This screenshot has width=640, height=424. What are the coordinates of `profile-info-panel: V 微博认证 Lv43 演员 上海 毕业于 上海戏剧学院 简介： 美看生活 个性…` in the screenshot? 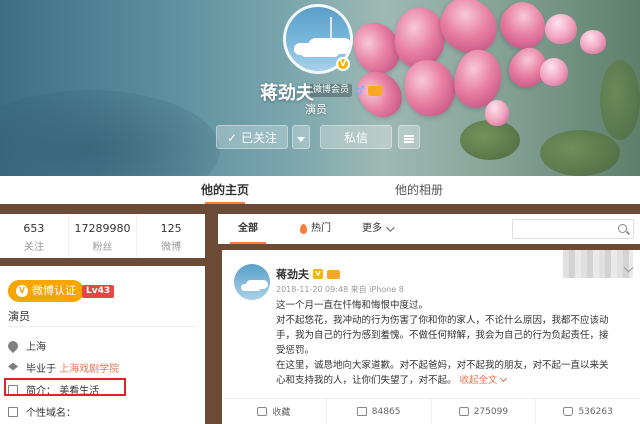 It's located at (102, 345).